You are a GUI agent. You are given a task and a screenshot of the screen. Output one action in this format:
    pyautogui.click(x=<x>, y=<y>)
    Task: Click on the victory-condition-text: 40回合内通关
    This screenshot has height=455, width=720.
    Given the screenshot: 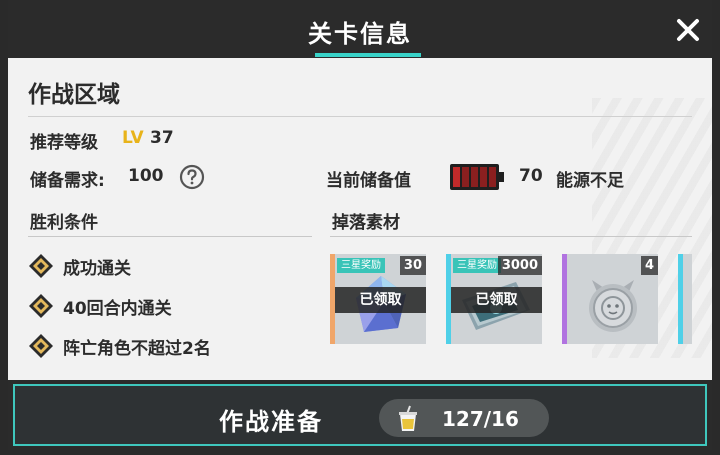 What is the action you would take?
    pyautogui.click(x=117, y=309)
    